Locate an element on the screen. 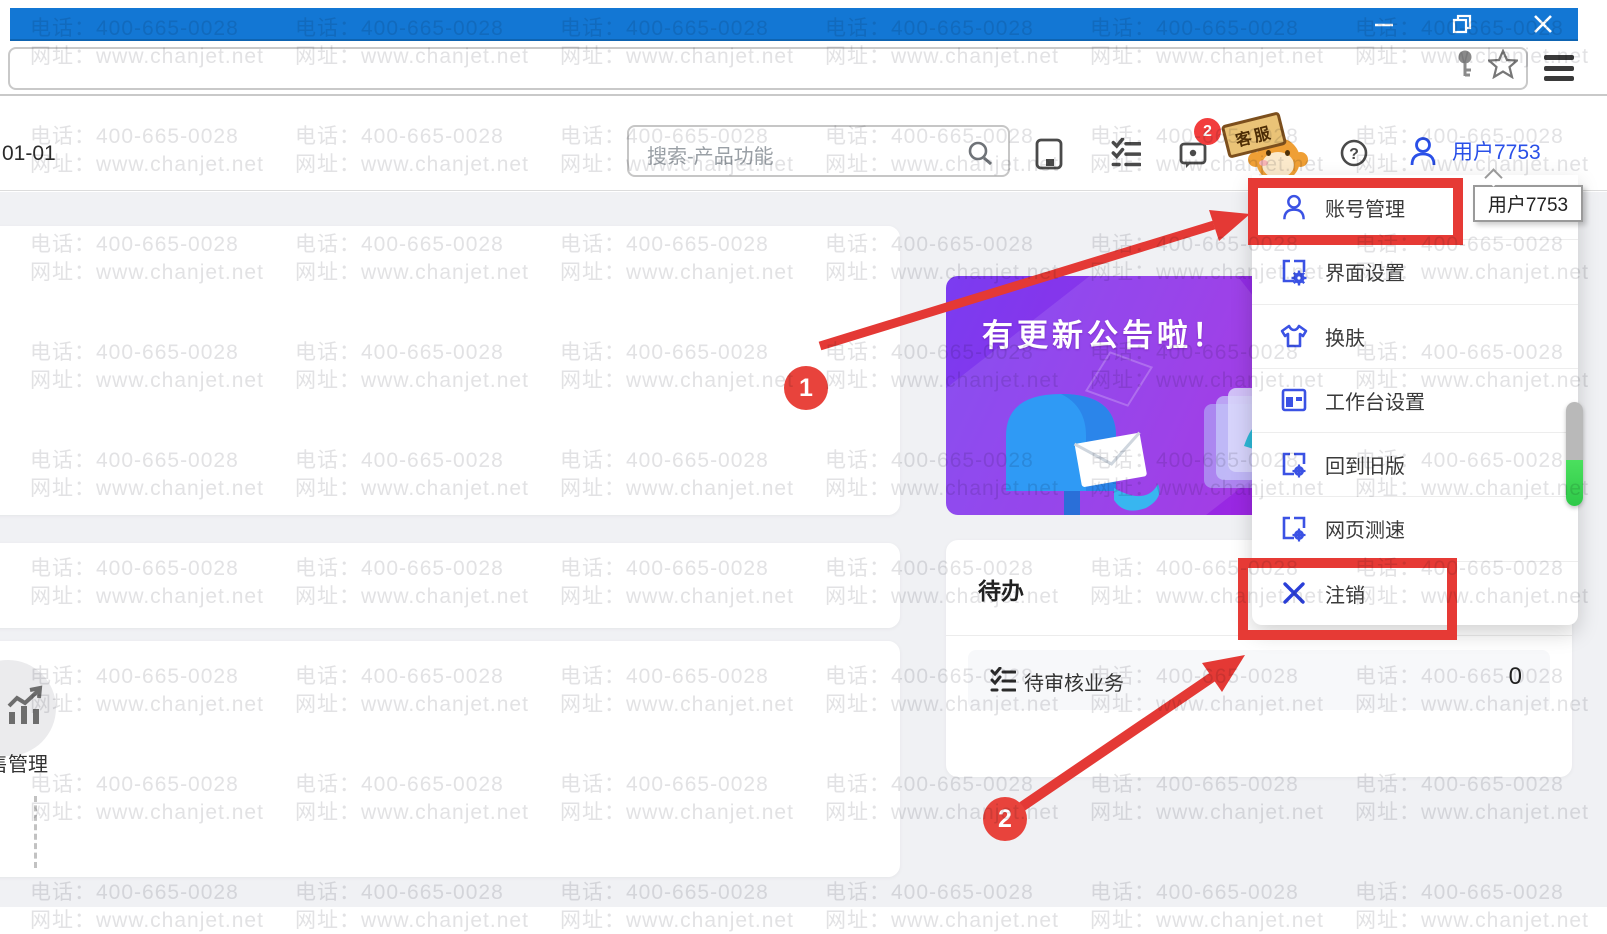 Image resolution: width=1607 pixels, height=934 pixels. menu-item-old-version: 回到旧版 is located at coordinates (1415, 464).